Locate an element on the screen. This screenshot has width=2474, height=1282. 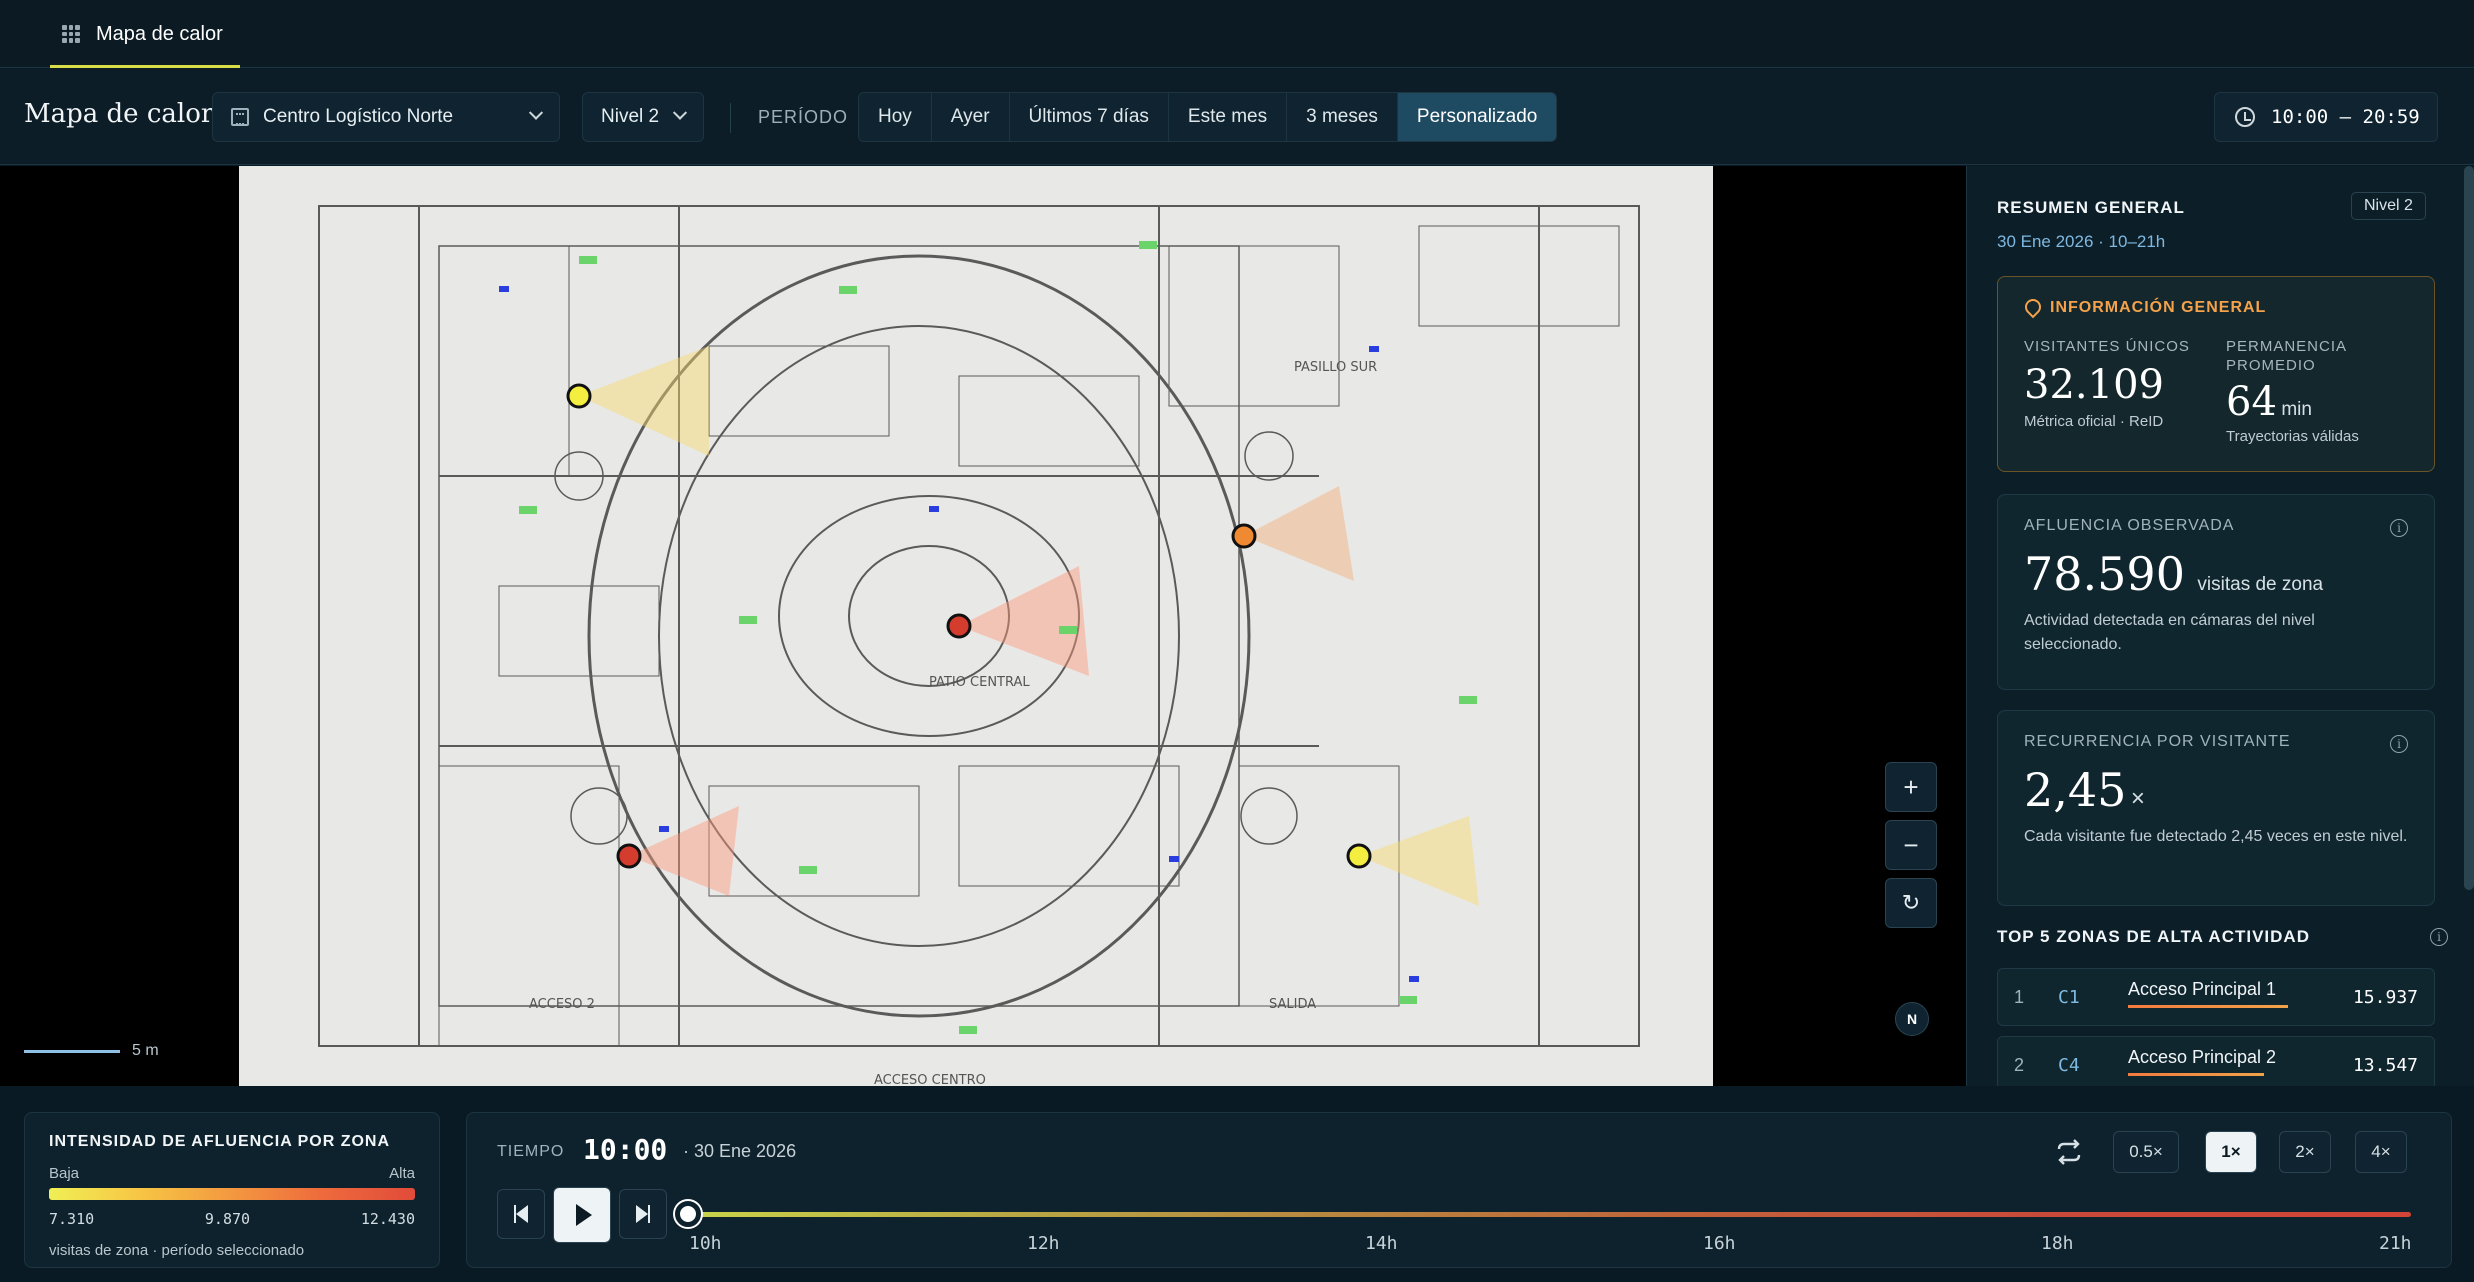
timeline-hour: 14h is located at coordinates (1381, 1243).